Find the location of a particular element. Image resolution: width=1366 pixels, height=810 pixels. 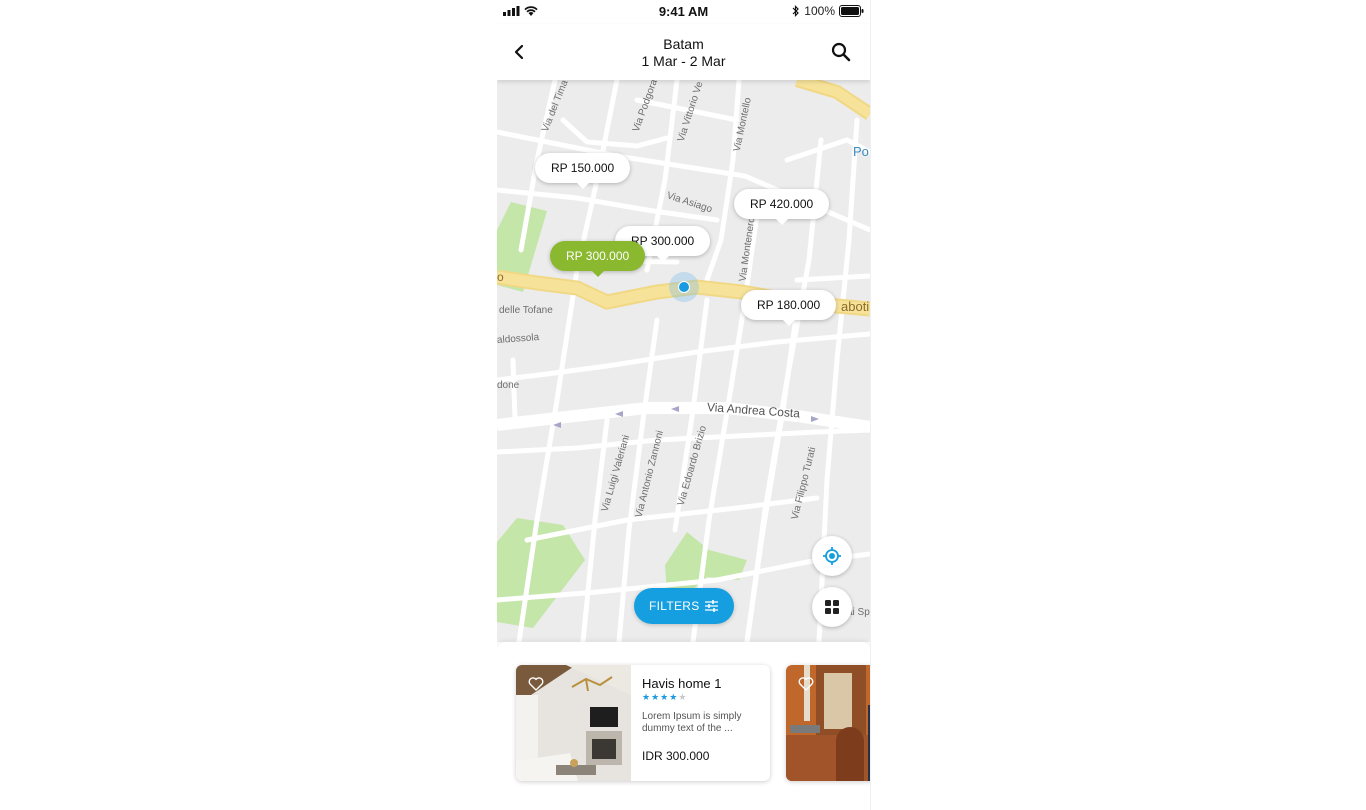

location-dot is located at coordinates (684, 287).